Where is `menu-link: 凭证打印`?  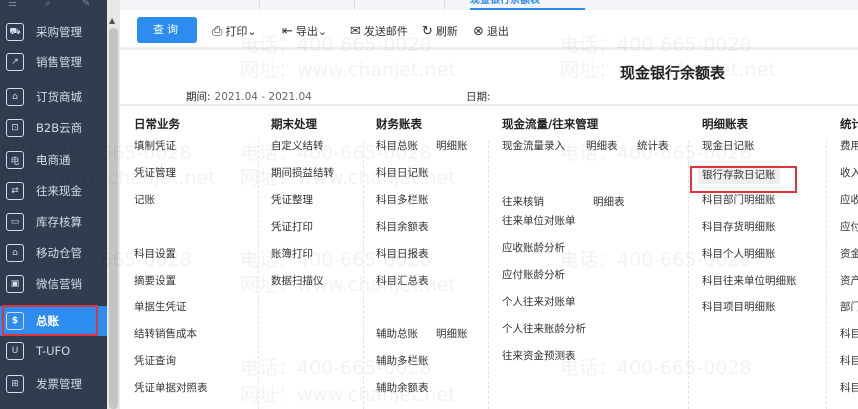 menu-link: 凭证打印 is located at coordinates (292, 226).